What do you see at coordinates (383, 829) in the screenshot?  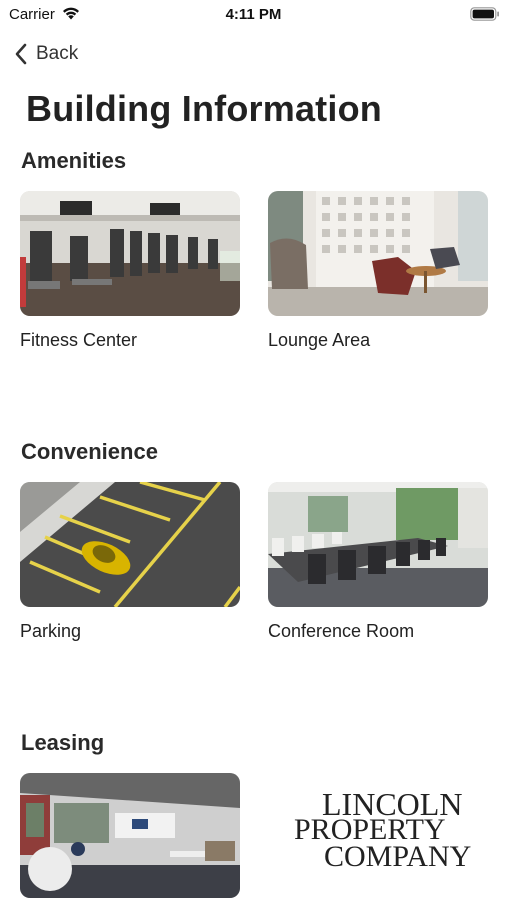 I see `company-logo: LINCOLN PROPERTY COMPANY` at bounding box center [383, 829].